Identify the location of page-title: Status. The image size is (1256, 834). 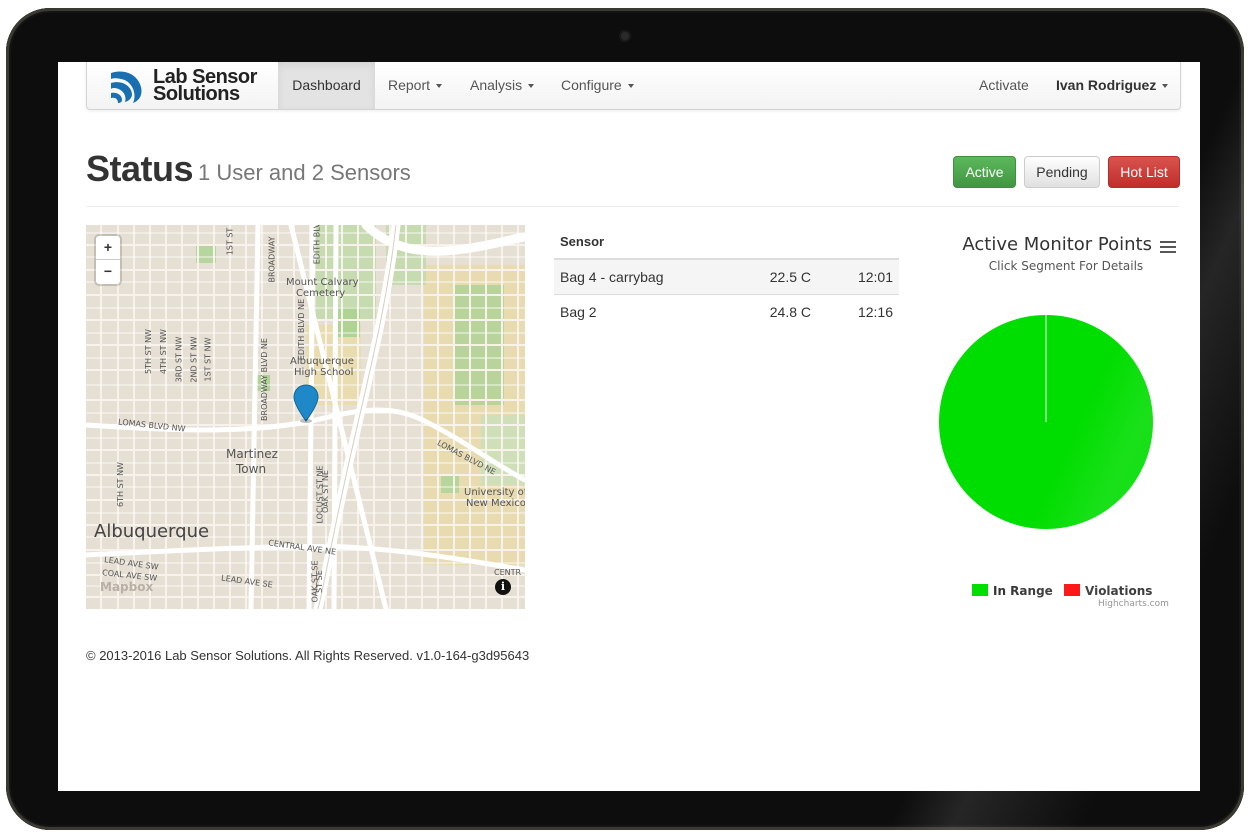
(140, 168).